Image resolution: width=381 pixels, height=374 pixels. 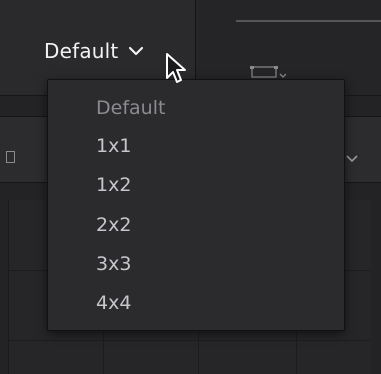 I want to click on grid-line, so click(x=189, y=340).